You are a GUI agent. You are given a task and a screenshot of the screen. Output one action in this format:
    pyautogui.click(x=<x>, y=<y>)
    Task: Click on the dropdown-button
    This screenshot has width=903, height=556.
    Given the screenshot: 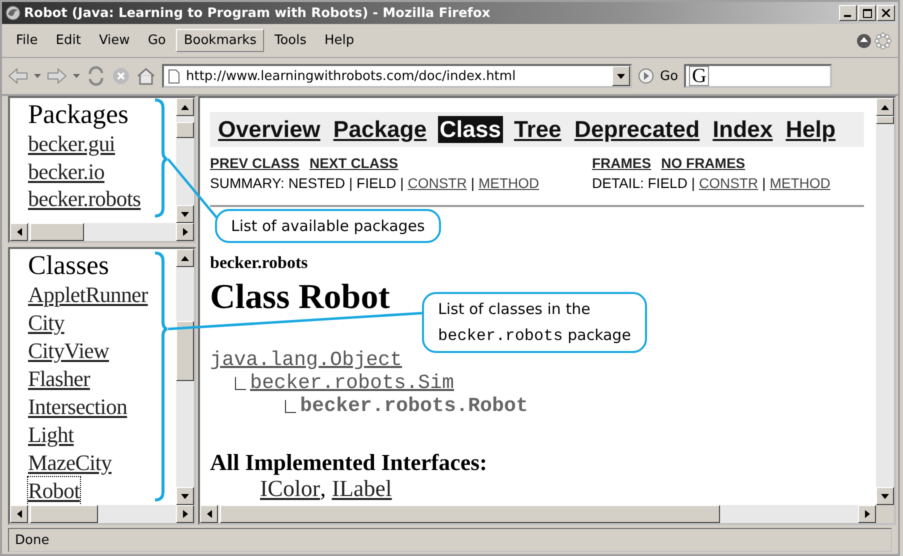 What is the action you would take?
    pyautogui.click(x=621, y=76)
    